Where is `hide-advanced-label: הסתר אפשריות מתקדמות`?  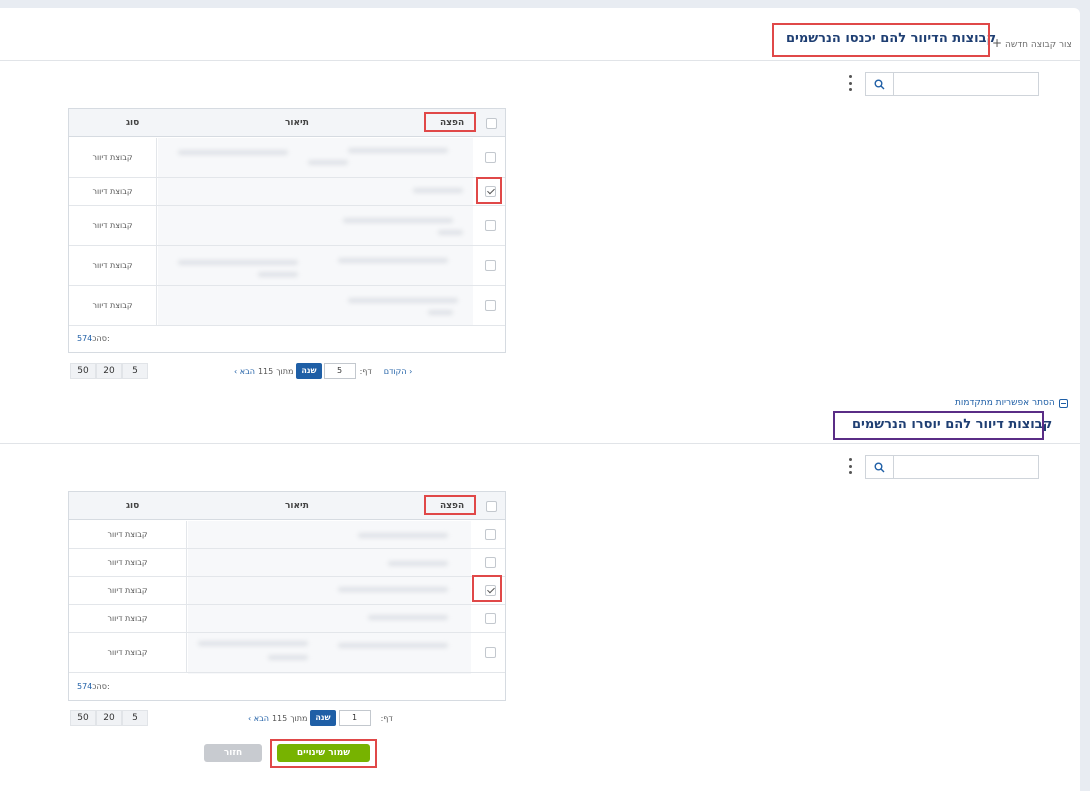
hide-advanced-label: הסתר אפשריות מתקדמות is located at coordinates (1005, 403).